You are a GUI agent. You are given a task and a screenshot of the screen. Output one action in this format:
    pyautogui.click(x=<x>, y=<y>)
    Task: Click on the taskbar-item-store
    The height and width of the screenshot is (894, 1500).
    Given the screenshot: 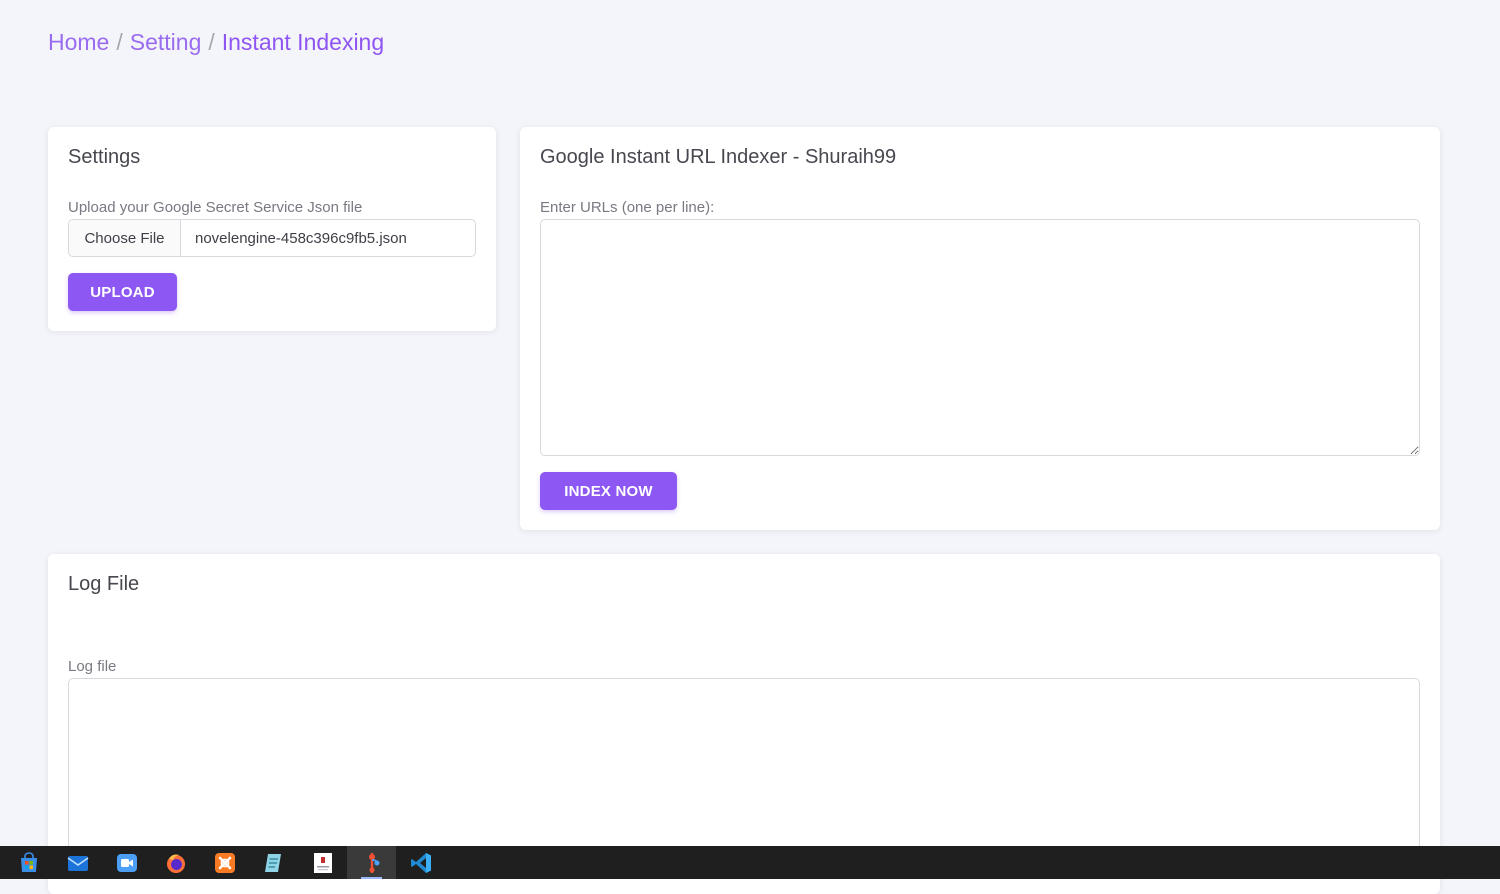 What is the action you would take?
    pyautogui.click(x=28, y=862)
    